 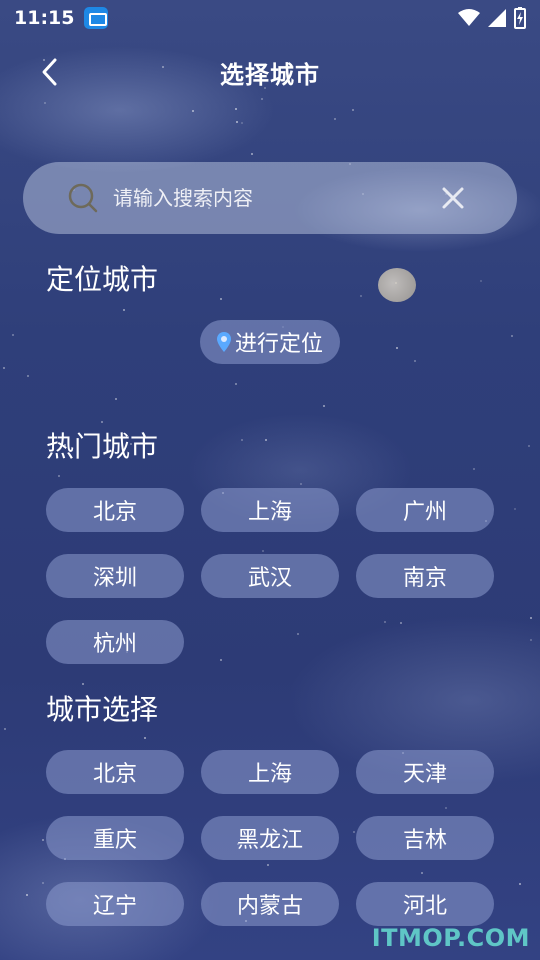 What do you see at coordinates (450, 938) in the screenshot?
I see `watermark: ITMOP.COM` at bounding box center [450, 938].